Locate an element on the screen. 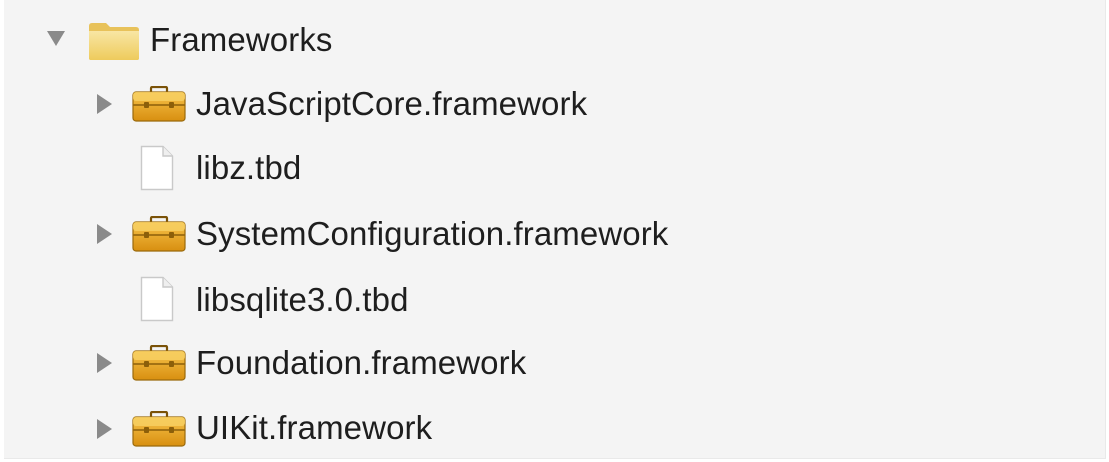  folder-icon is located at coordinates (114, 41).